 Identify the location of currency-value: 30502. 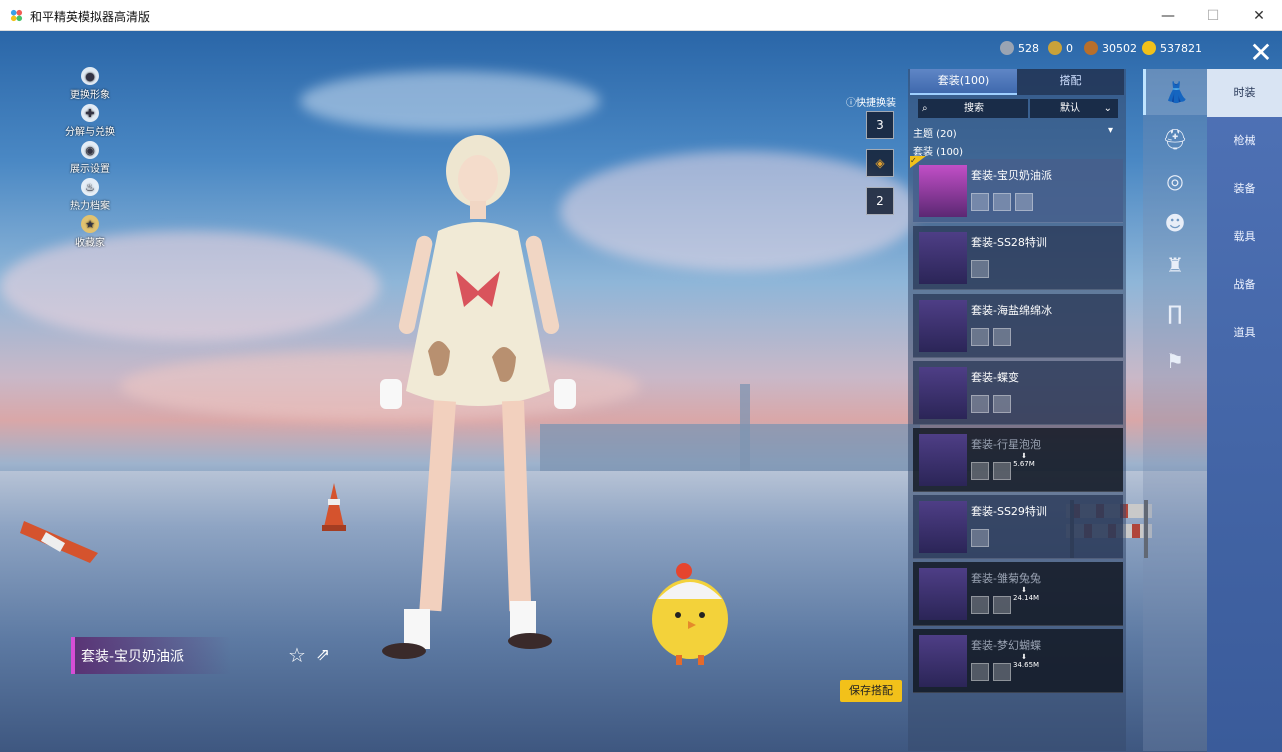
(1119, 48).